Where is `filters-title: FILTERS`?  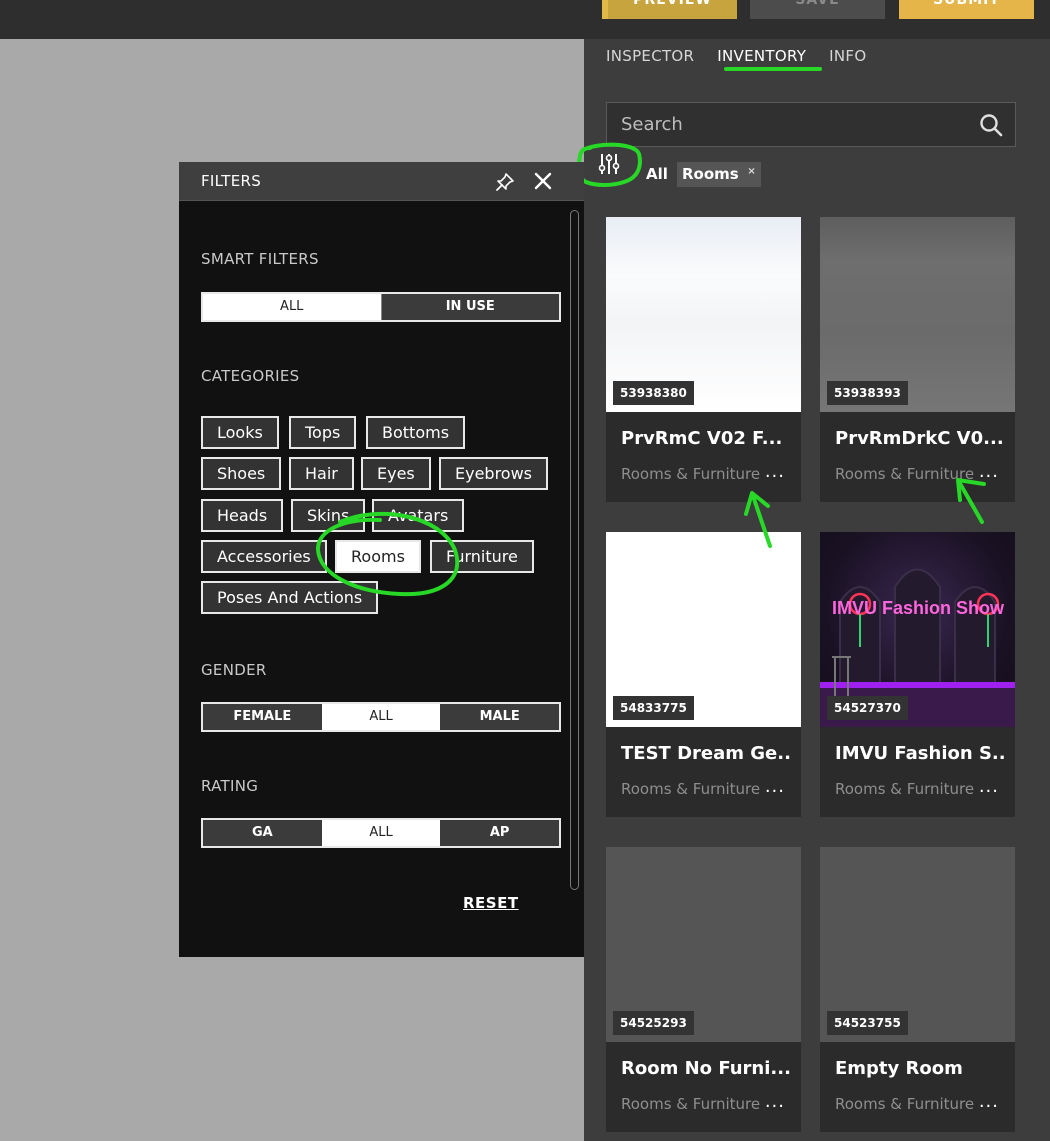 filters-title: FILTERS is located at coordinates (231, 181).